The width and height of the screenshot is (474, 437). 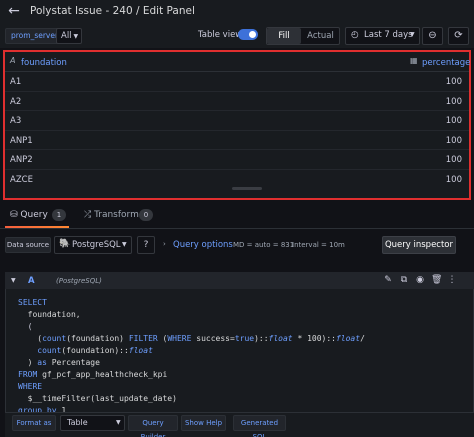 What do you see at coordinates (388, 280) in the screenshot?
I see `edit-icon: ✎` at bounding box center [388, 280].